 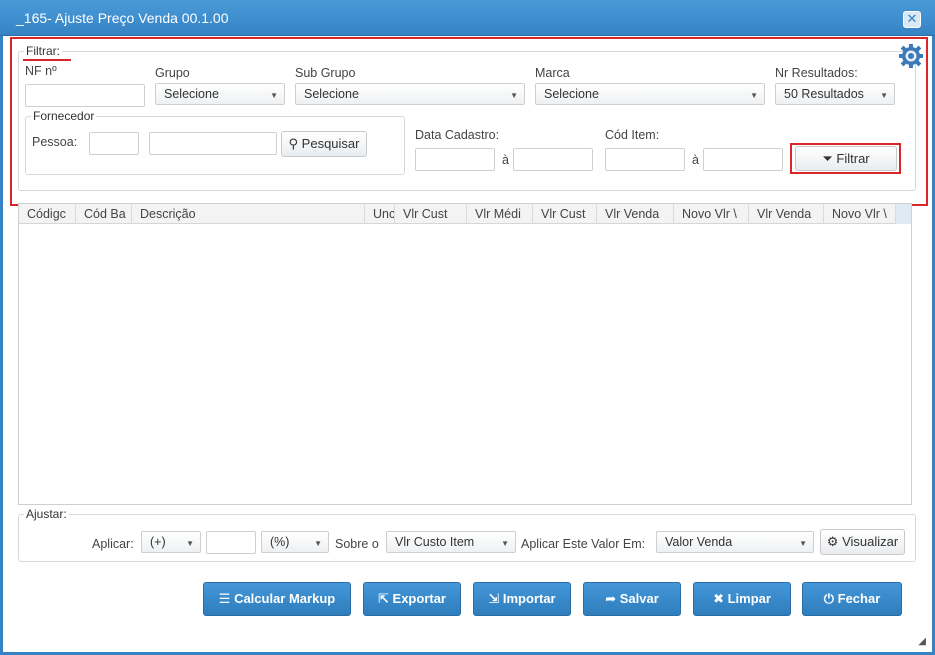 What do you see at coordinates (859, 598) in the screenshot?
I see `fechar-label: Fechar` at bounding box center [859, 598].